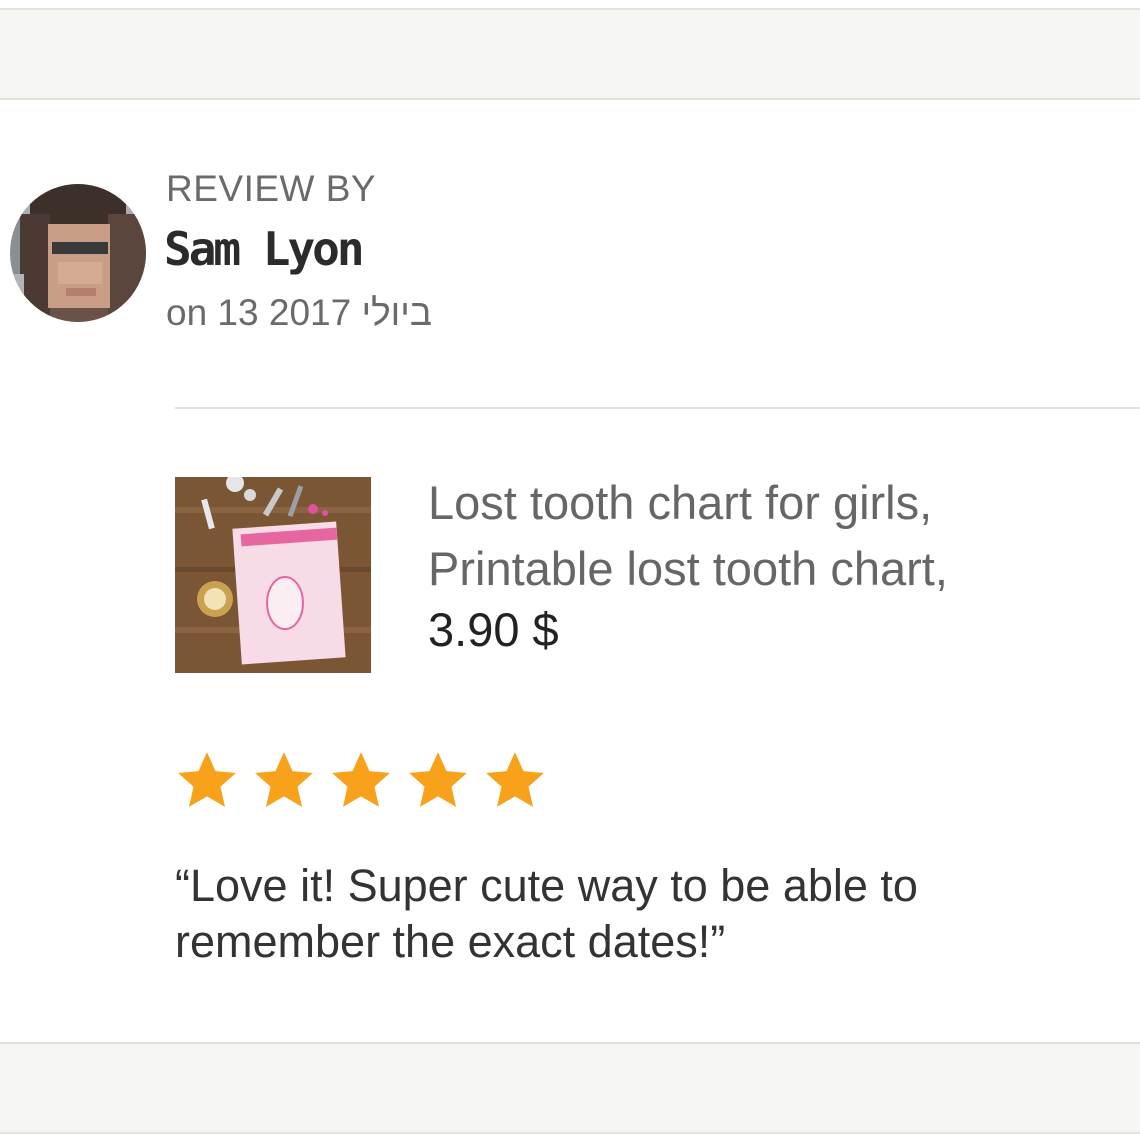 The height and width of the screenshot is (1140, 1140). I want to click on reviewer-avatar, so click(78, 253).